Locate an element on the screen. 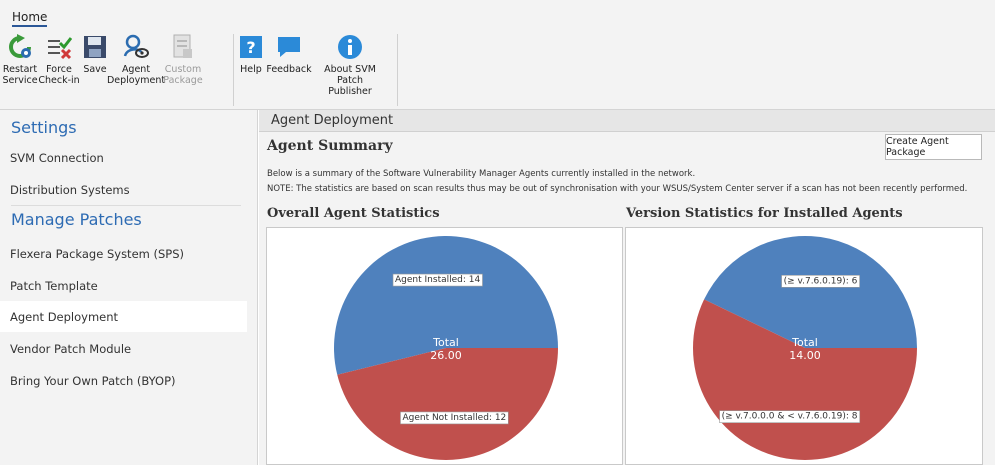 This screenshot has height=468, width=995. feedback-button: Feedback is located at coordinates (289, 69).